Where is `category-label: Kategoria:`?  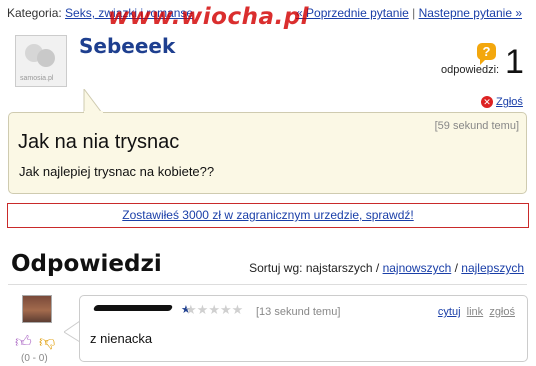
category-label: Kategoria: is located at coordinates (34, 13).